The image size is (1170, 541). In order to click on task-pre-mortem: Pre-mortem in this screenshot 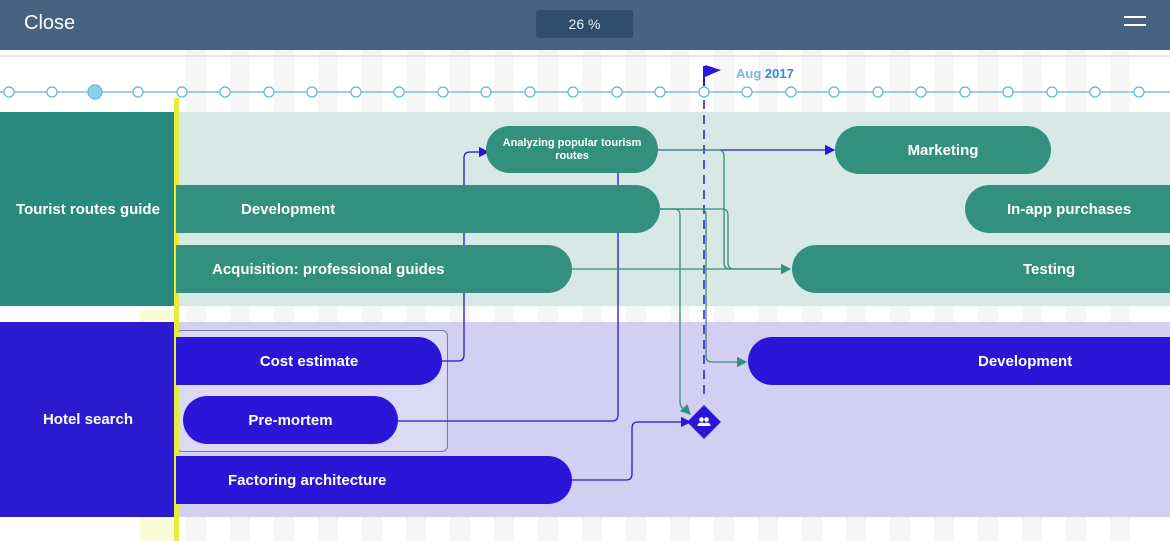, I will do `click(290, 420)`.